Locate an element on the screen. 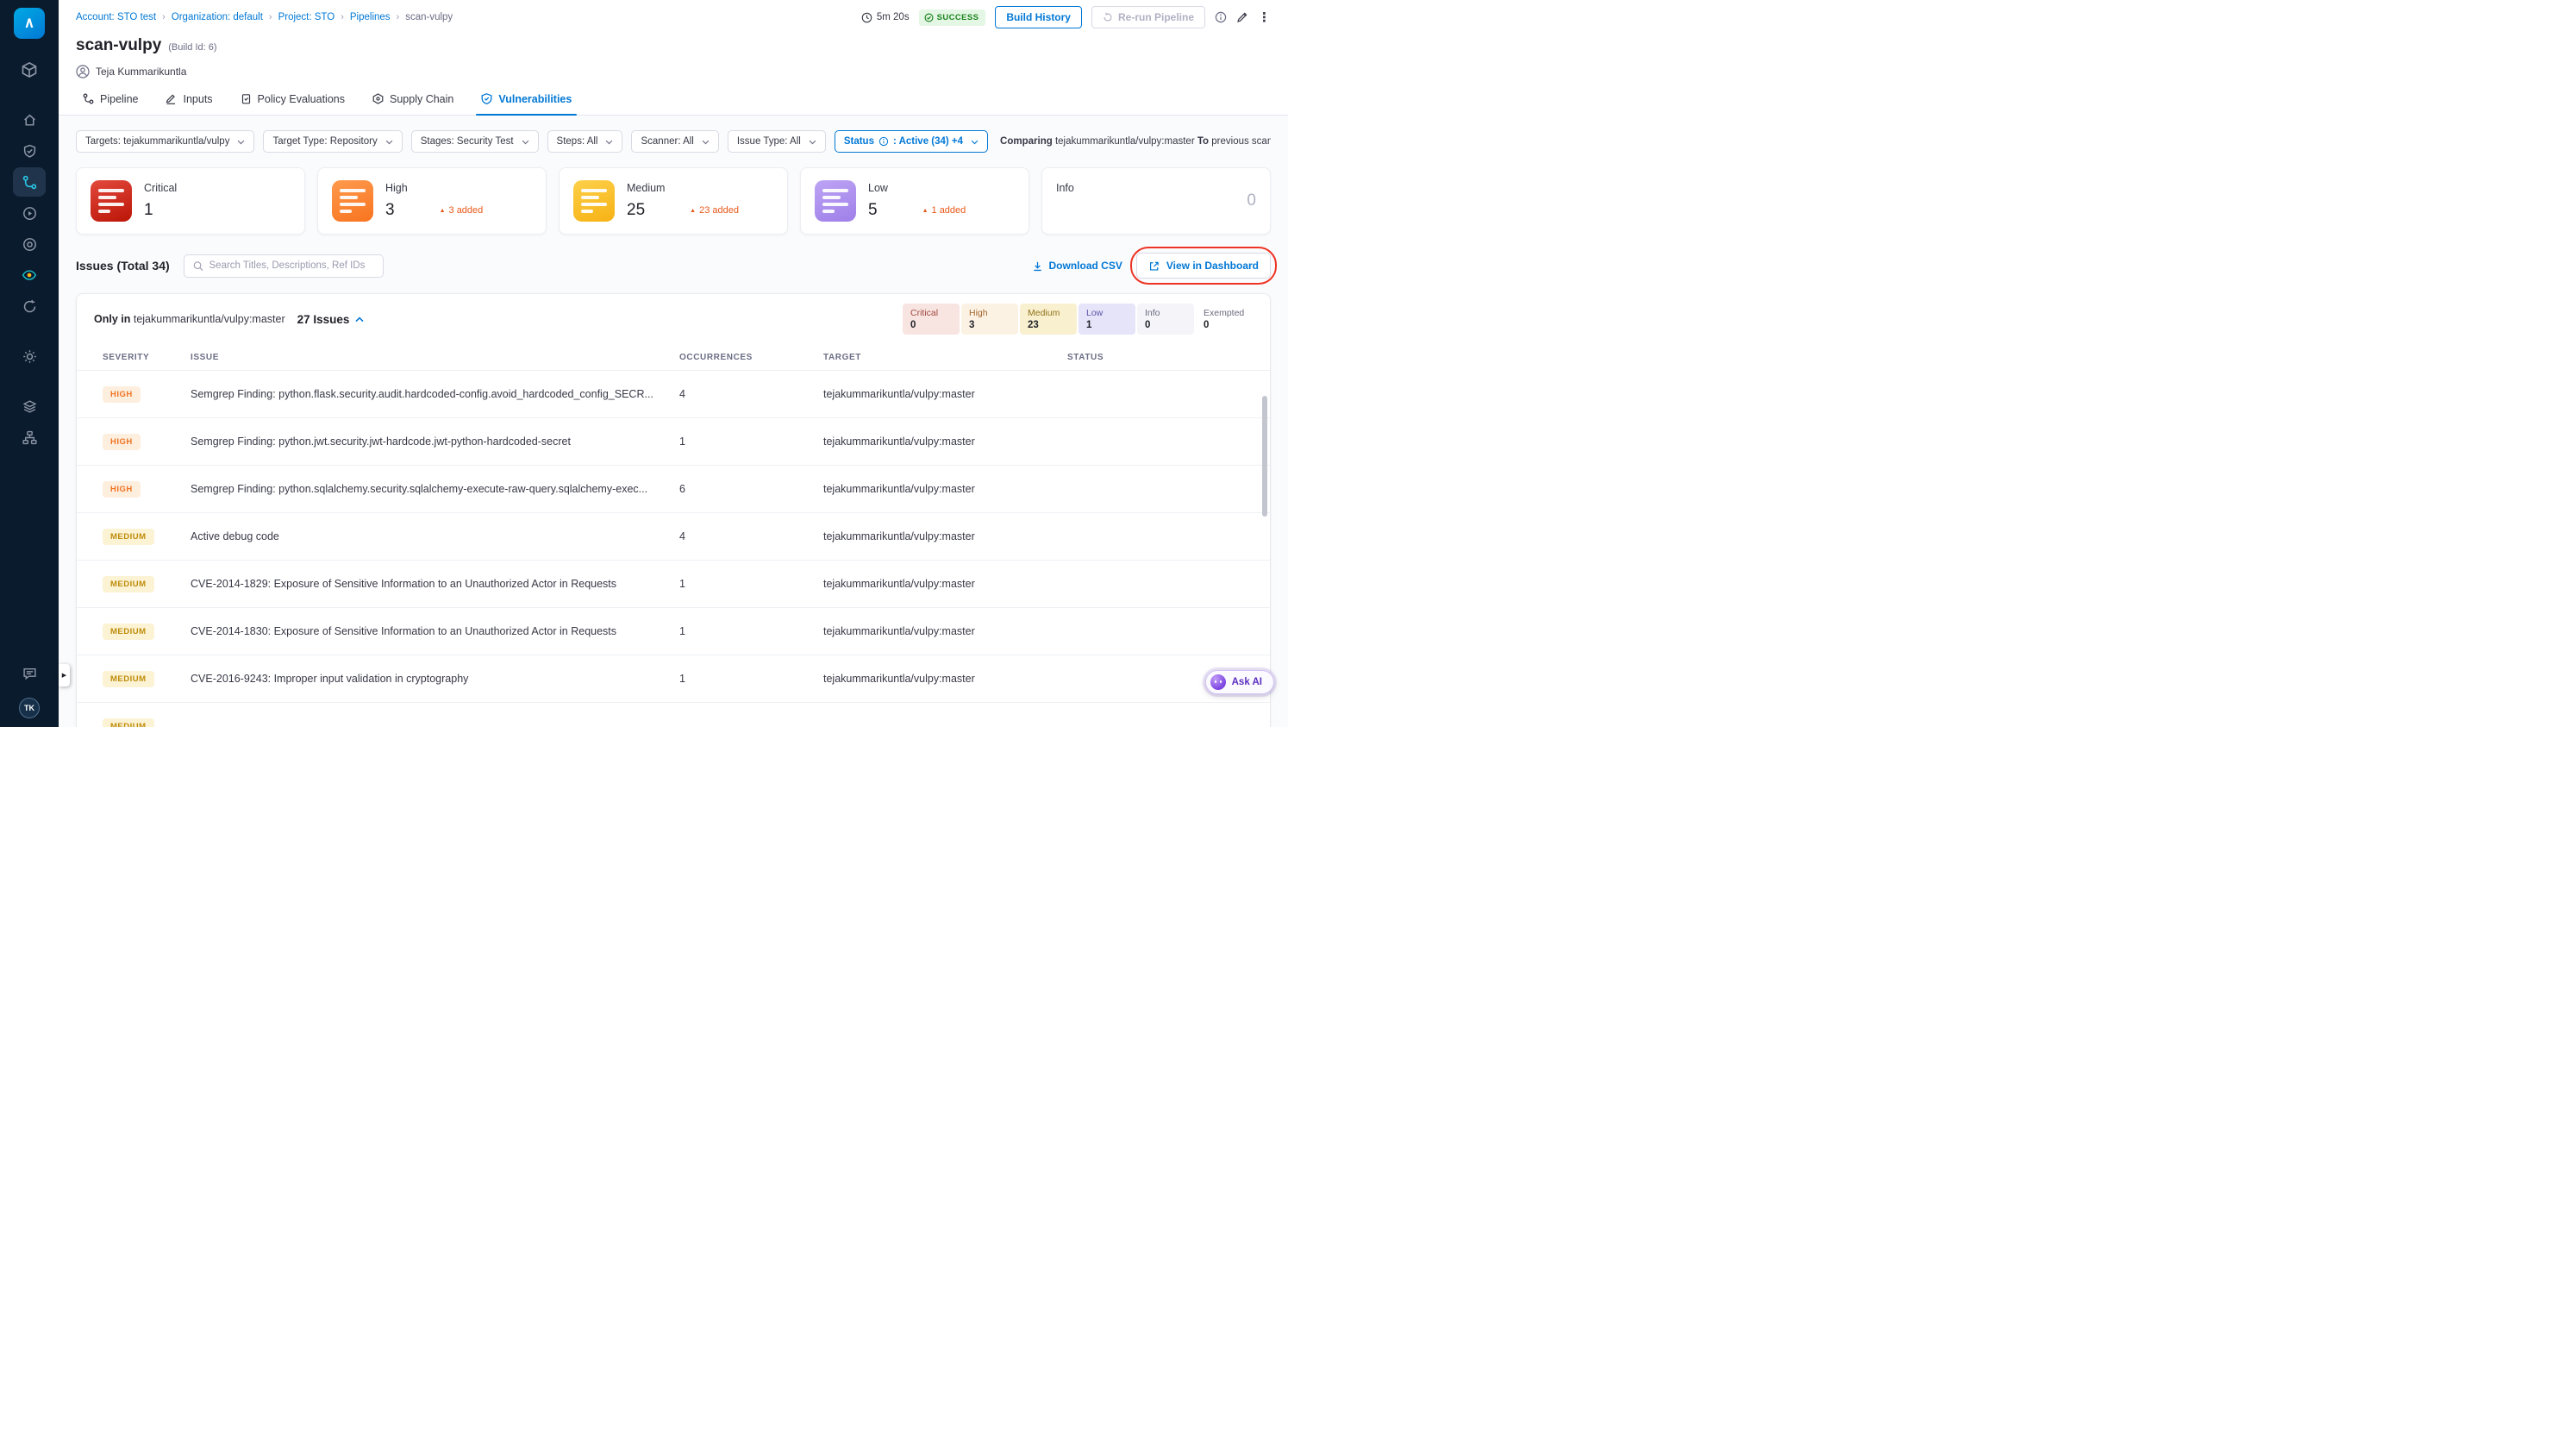  left-nav-sidebar: TK is located at coordinates (29, 363).